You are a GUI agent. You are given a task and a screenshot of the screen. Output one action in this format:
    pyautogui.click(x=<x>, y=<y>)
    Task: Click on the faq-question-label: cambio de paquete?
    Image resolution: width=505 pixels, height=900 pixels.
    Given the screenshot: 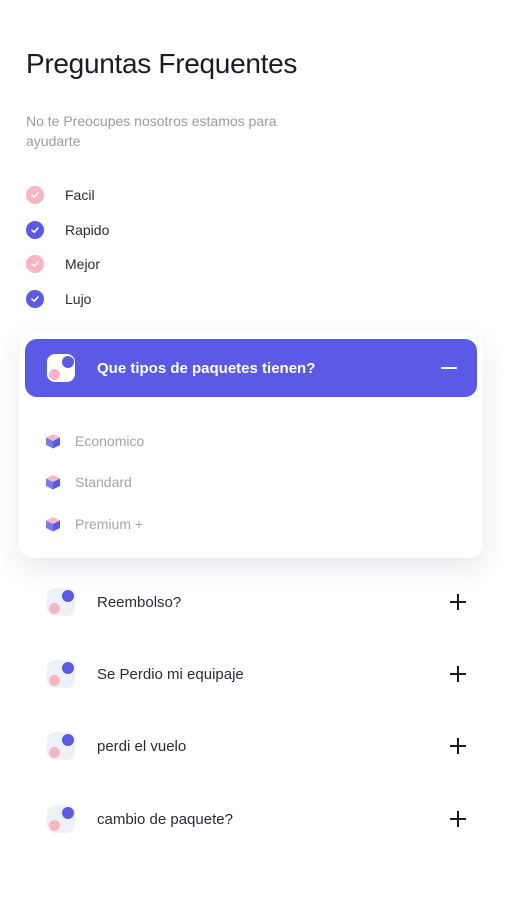 What is the action you would take?
    pyautogui.click(x=165, y=819)
    